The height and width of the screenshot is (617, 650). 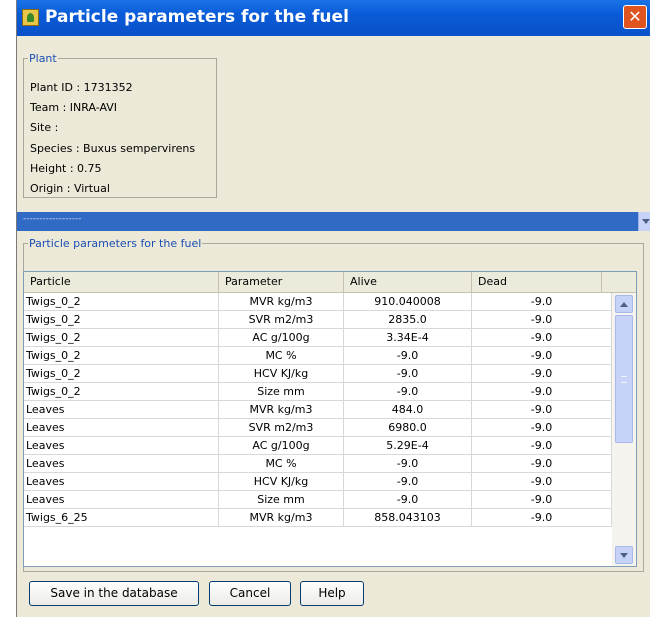 What do you see at coordinates (537, 282) in the screenshot?
I see `col-header-dead: Dead` at bounding box center [537, 282].